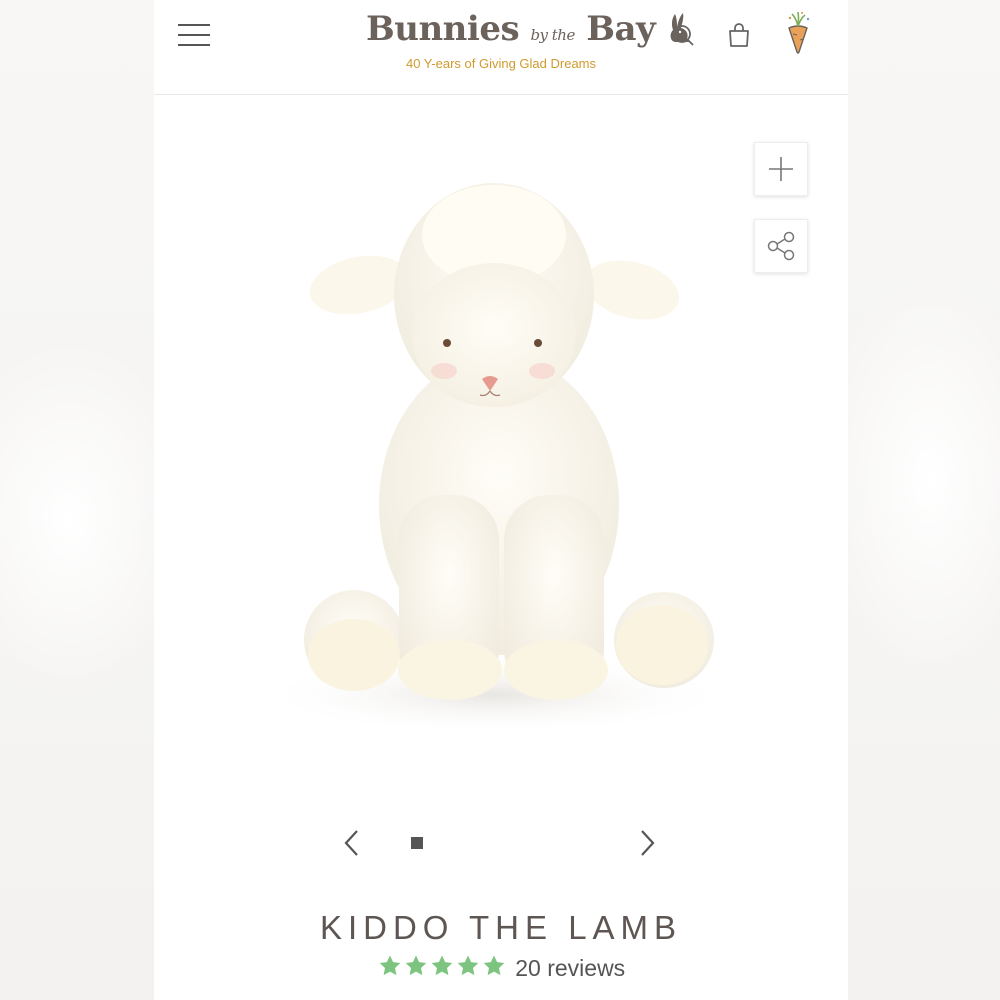 Image resolution: width=1000 pixels, height=1000 pixels. I want to click on product-title: KIDDO THE LAMB, so click(501, 927).